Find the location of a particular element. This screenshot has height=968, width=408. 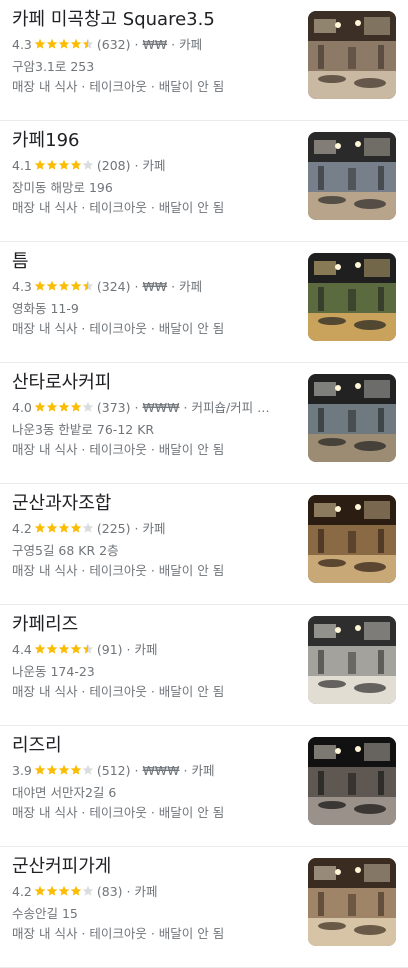

place-address: 영화동 11-9 is located at coordinates (45, 308).